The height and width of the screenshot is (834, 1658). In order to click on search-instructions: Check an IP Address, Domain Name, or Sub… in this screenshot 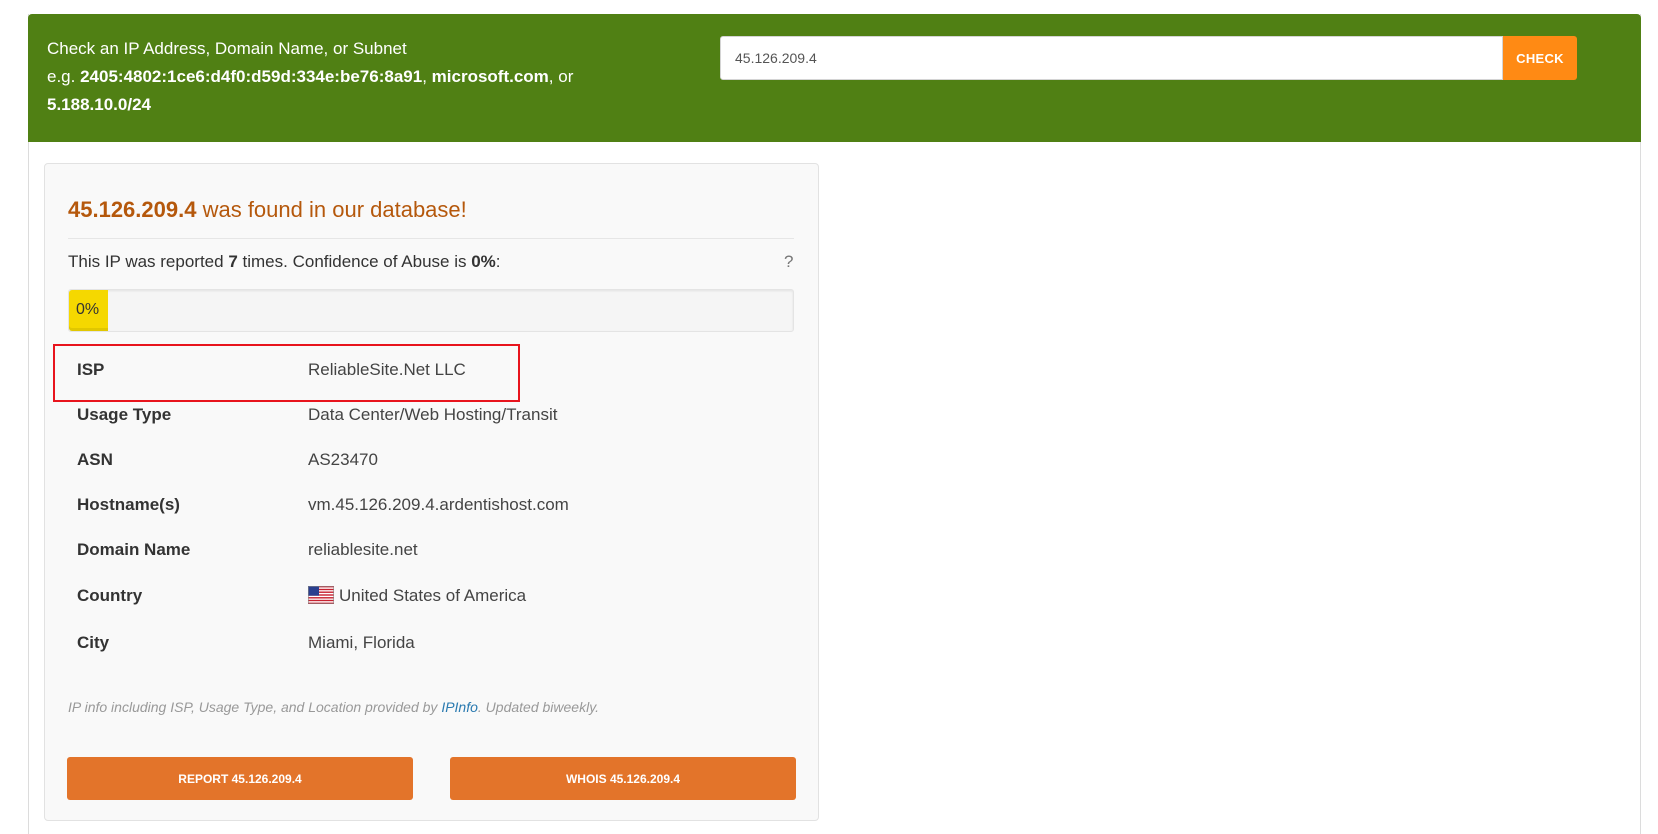, I will do `click(310, 77)`.